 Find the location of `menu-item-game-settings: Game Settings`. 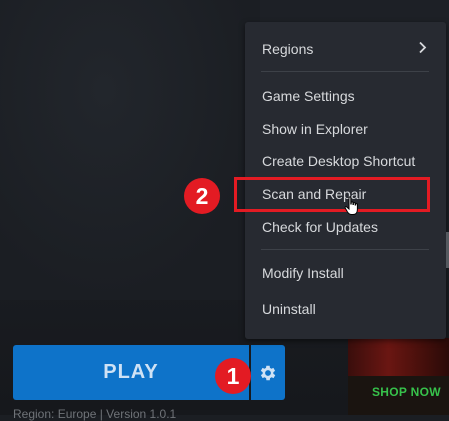

menu-item-game-settings: Game Settings is located at coordinates (308, 96).